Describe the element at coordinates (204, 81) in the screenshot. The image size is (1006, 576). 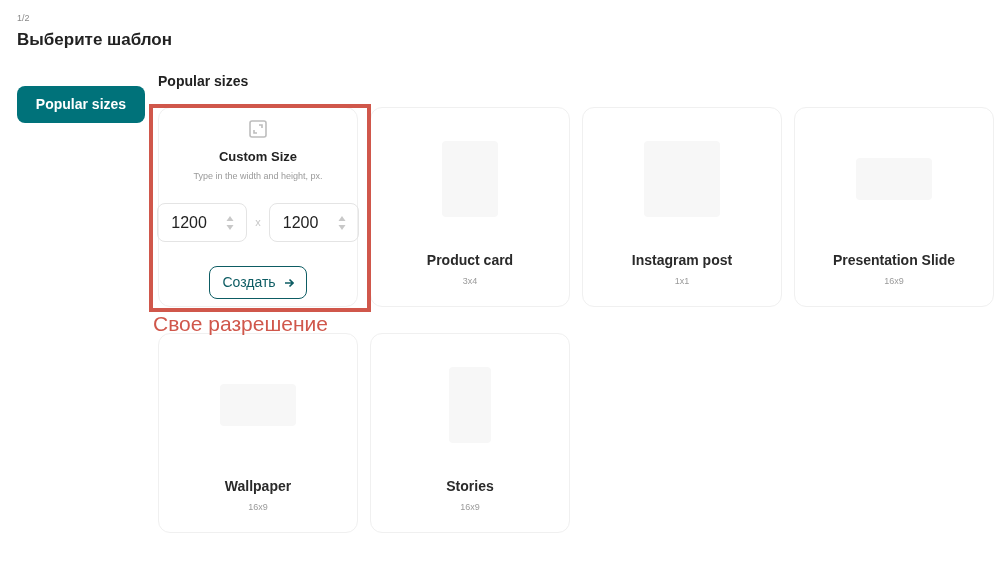
I see `section-title: Popular sizes` at that location.